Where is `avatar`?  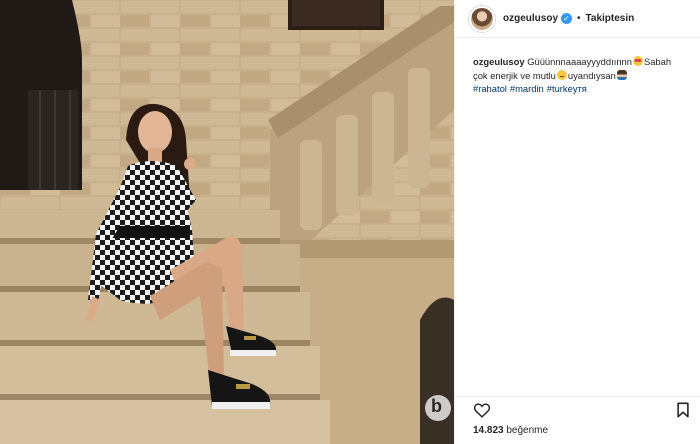 avatar is located at coordinates (482, 18).